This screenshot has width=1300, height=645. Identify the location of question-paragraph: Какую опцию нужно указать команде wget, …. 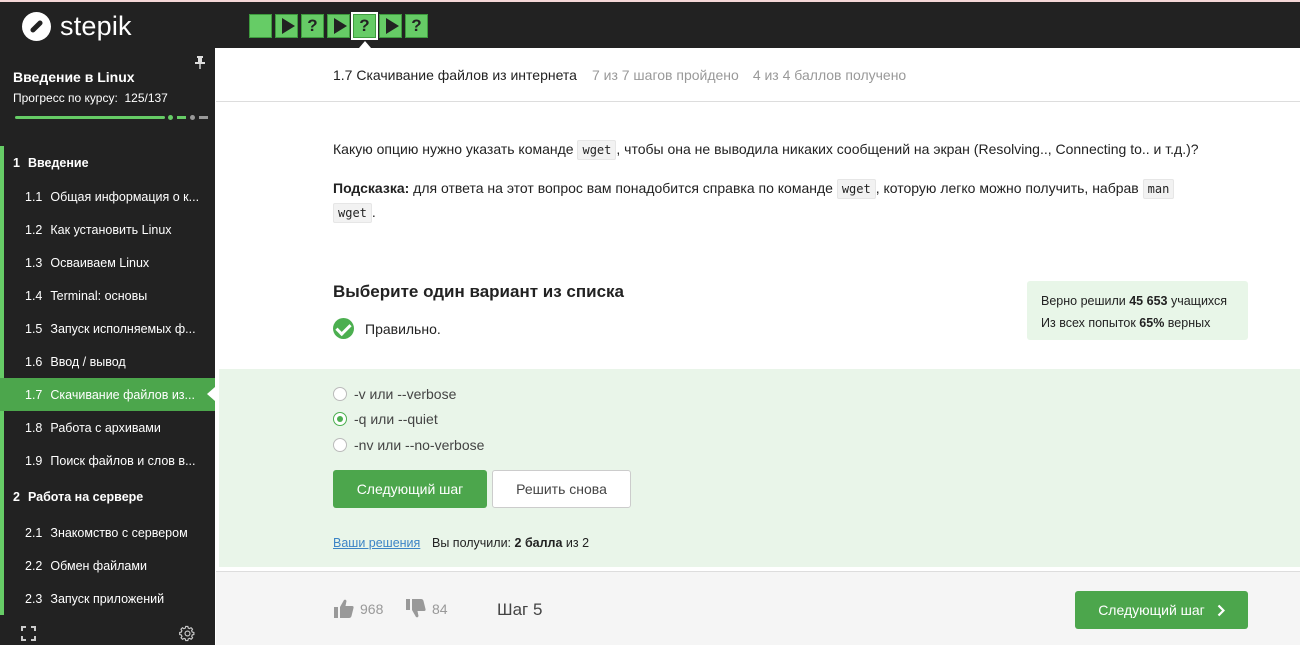
(793, 149).